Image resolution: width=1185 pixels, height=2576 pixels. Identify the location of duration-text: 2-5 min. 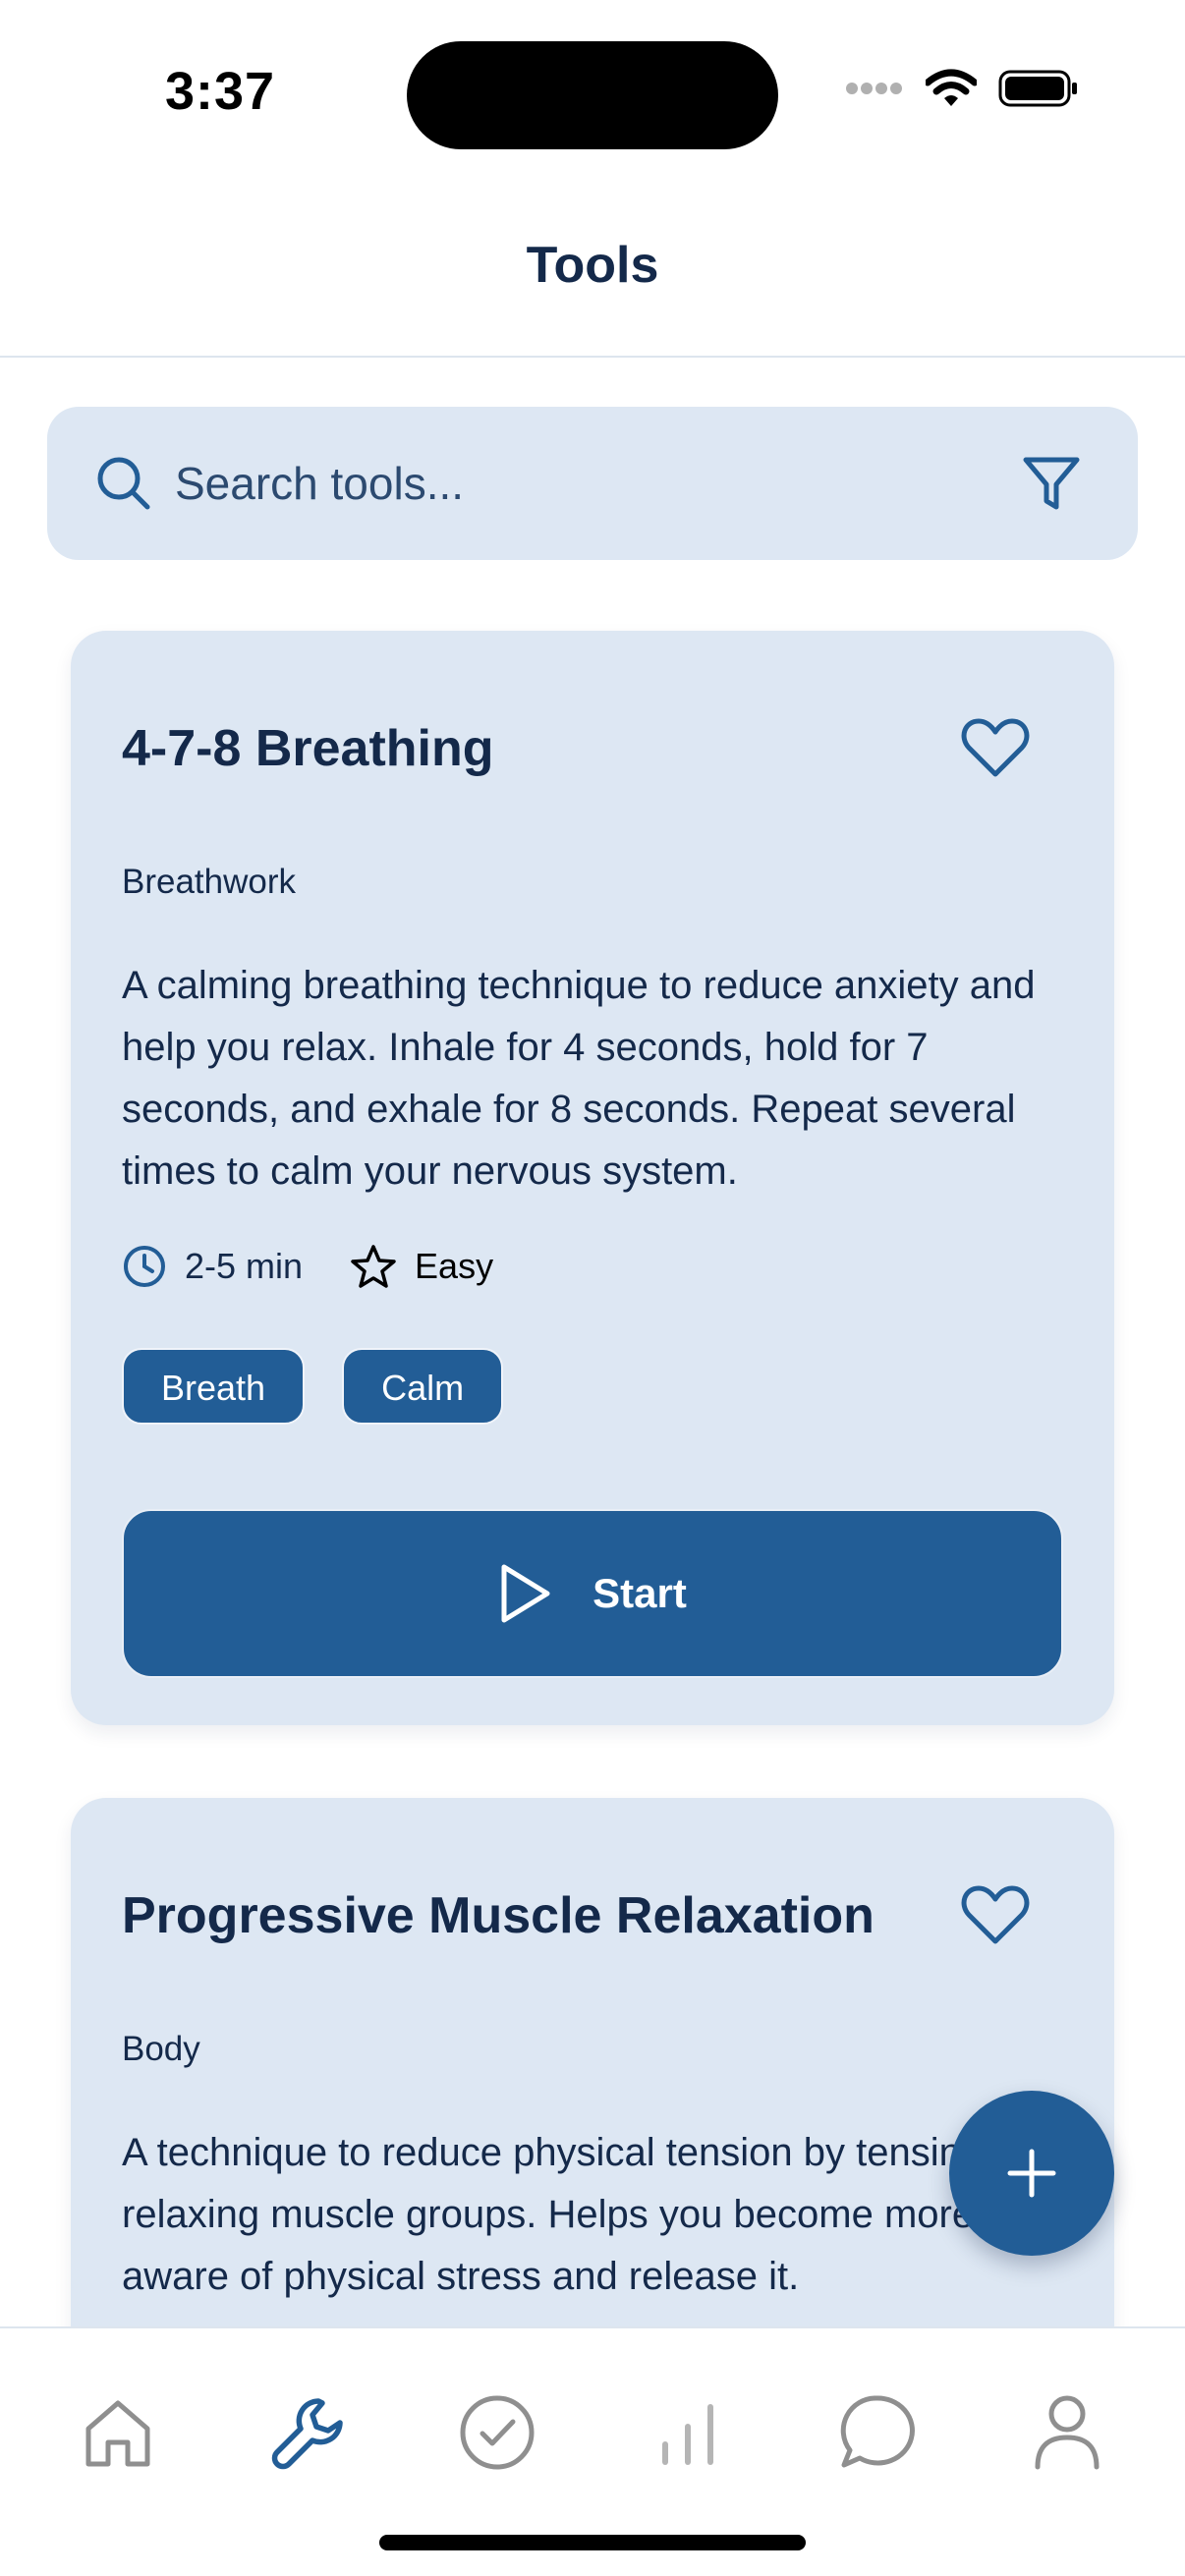
(245, 1266).